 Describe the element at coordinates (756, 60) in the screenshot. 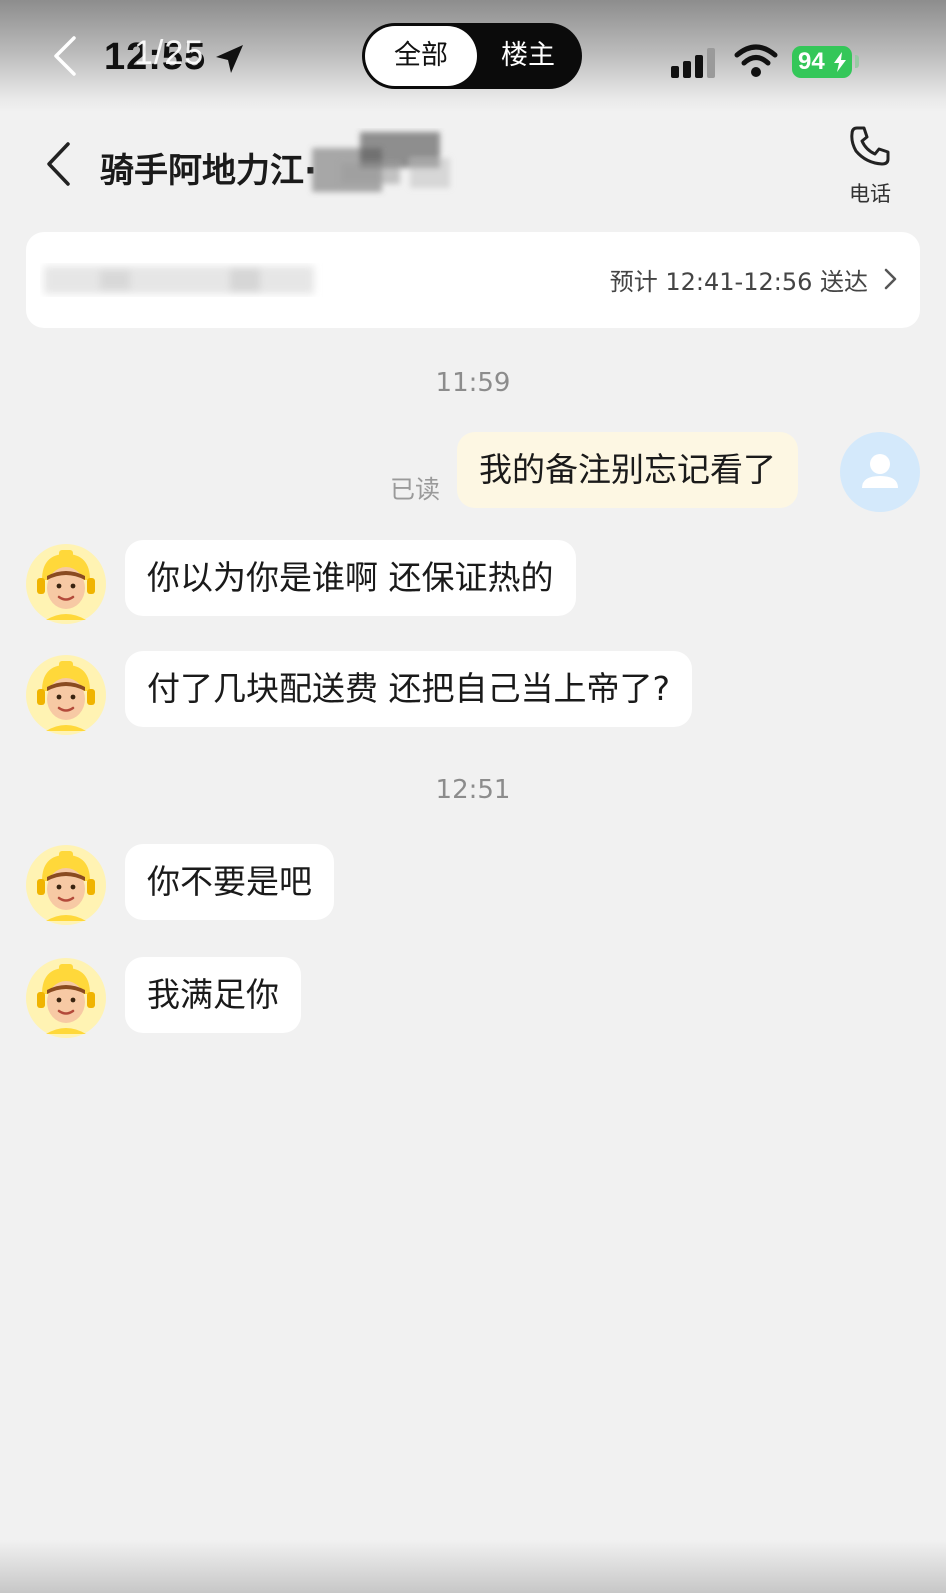

I see `wifi-icon` at that location.